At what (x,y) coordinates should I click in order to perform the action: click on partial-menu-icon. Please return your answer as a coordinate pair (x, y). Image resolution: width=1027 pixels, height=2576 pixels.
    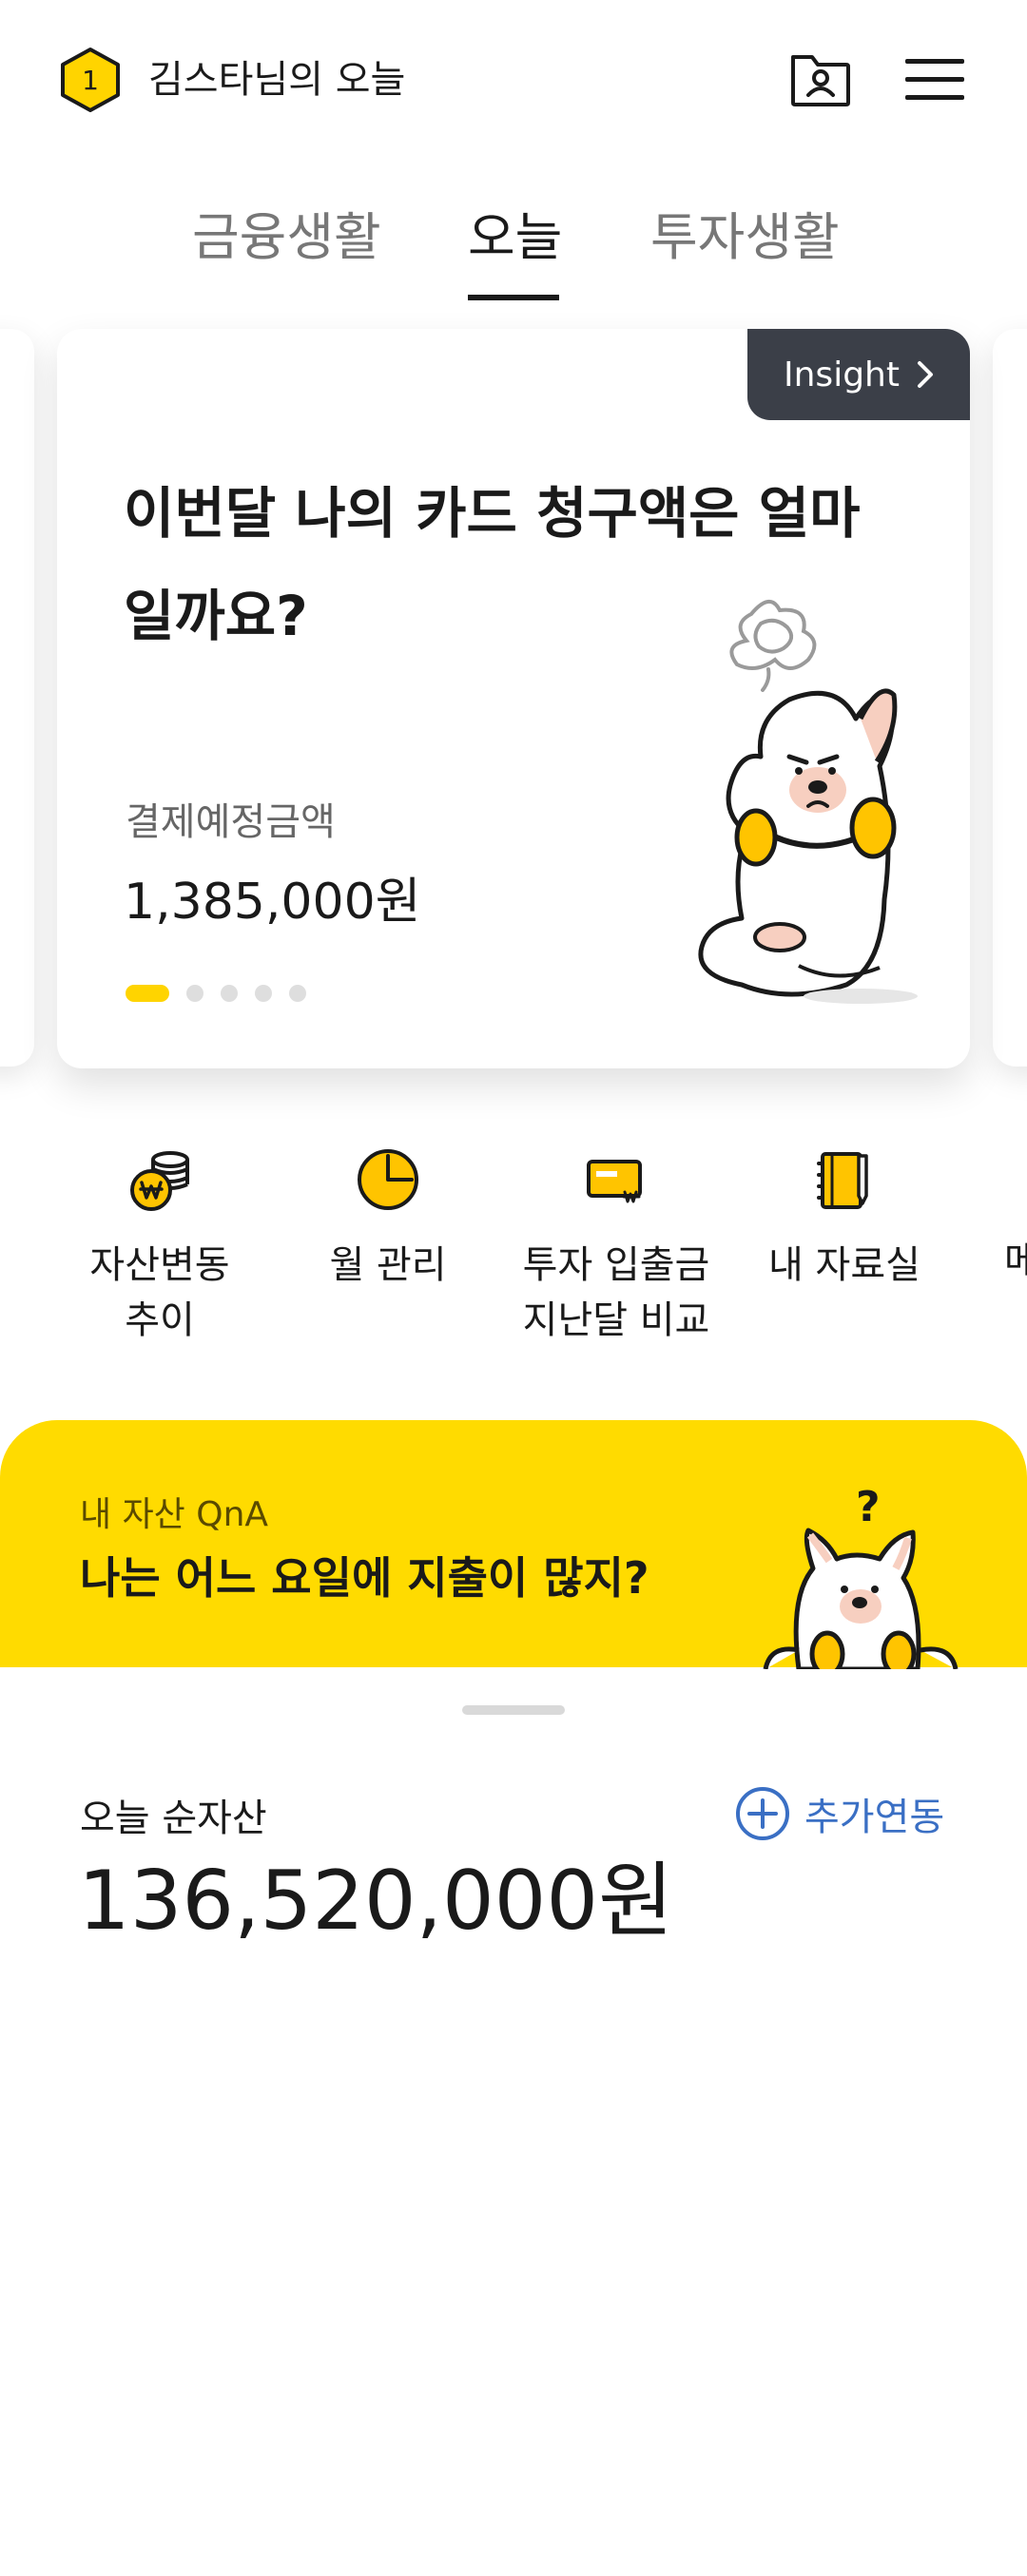
    Looking at the image, I should click on (992, 1180).